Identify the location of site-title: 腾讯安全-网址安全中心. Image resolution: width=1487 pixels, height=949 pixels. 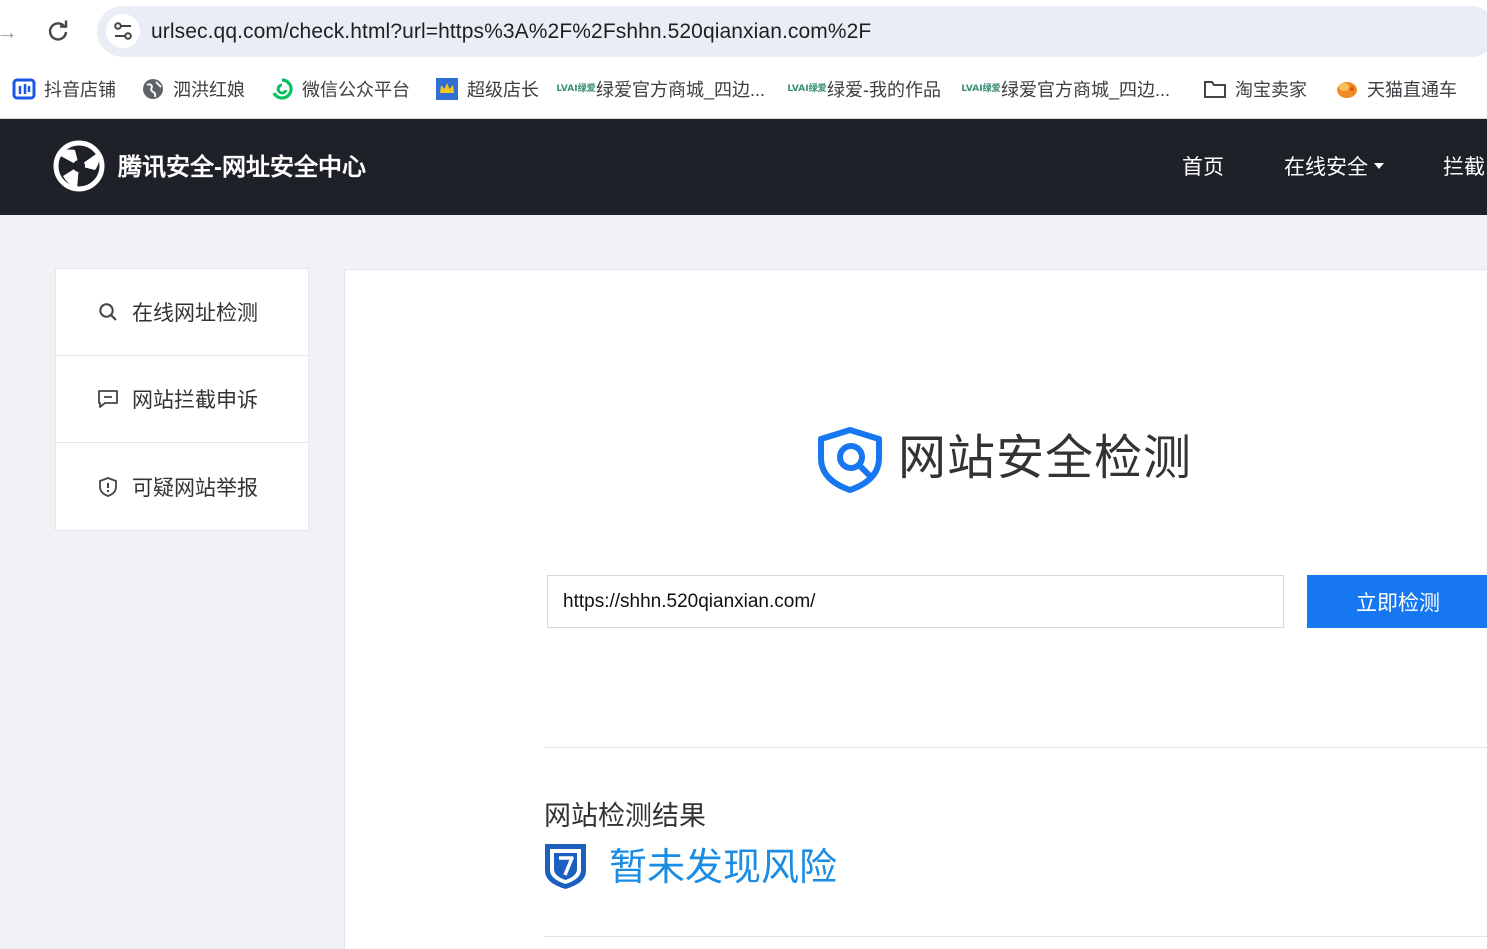
(242, 168).